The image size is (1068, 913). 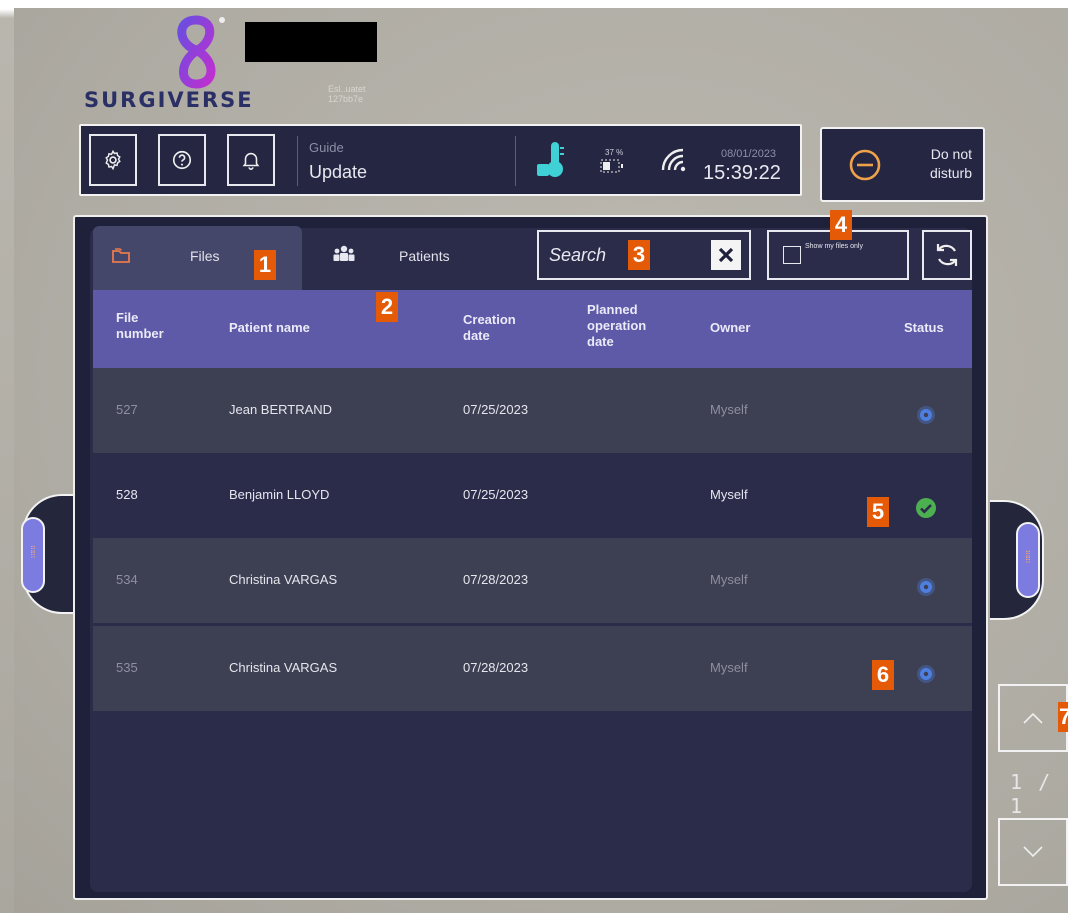 What do you see at coordinates (624, 255) in the screenshot?
I see `search-input` at bounding box center [624, 255].